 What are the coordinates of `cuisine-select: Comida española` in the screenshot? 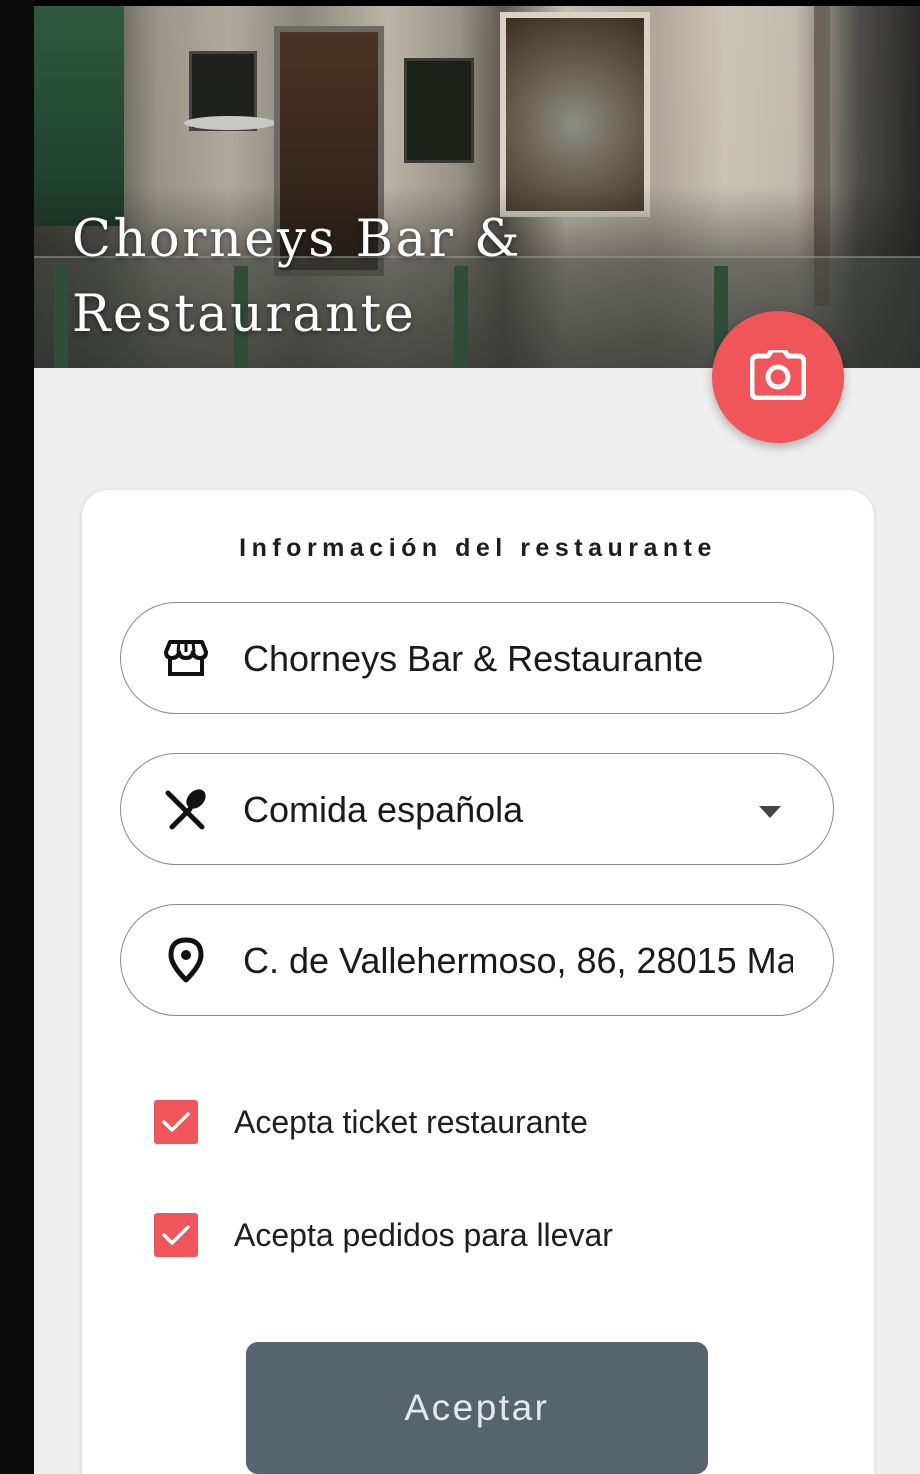 It's located at (477, 809).